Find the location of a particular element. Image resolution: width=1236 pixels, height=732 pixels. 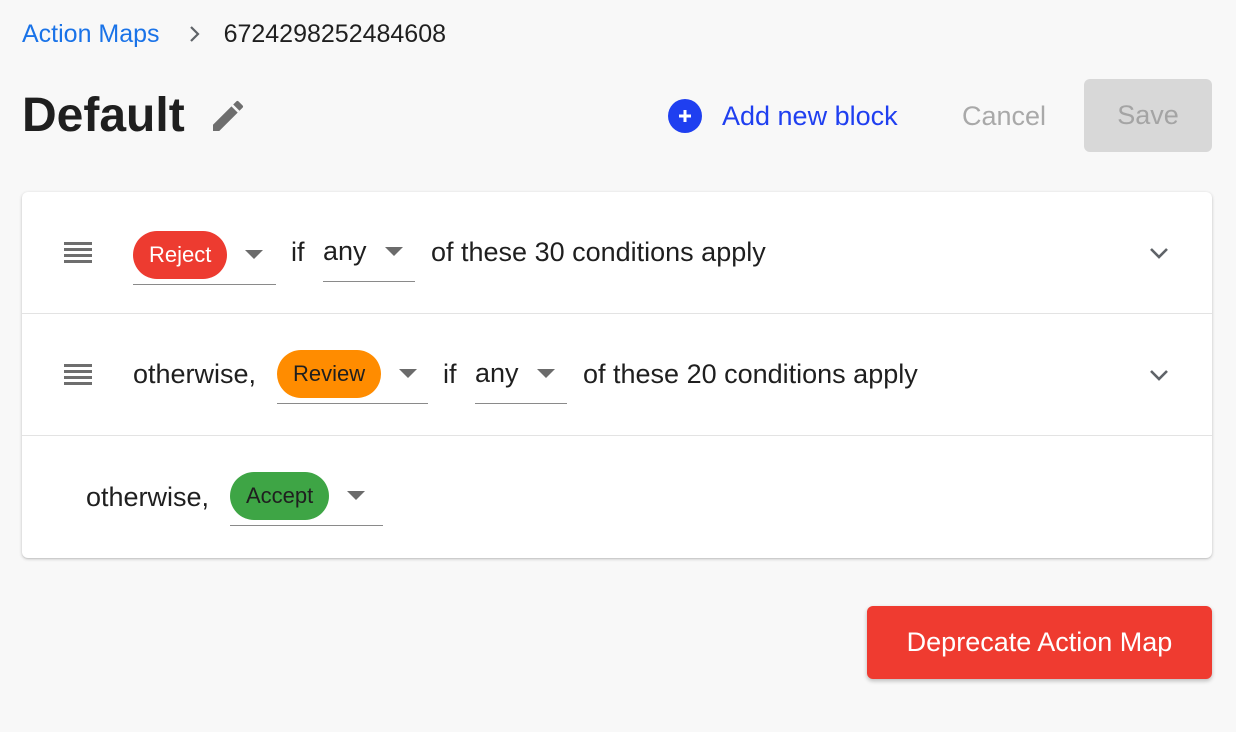

conditions-text: of these 20 conditions apply is located at coordinates (750, 374).